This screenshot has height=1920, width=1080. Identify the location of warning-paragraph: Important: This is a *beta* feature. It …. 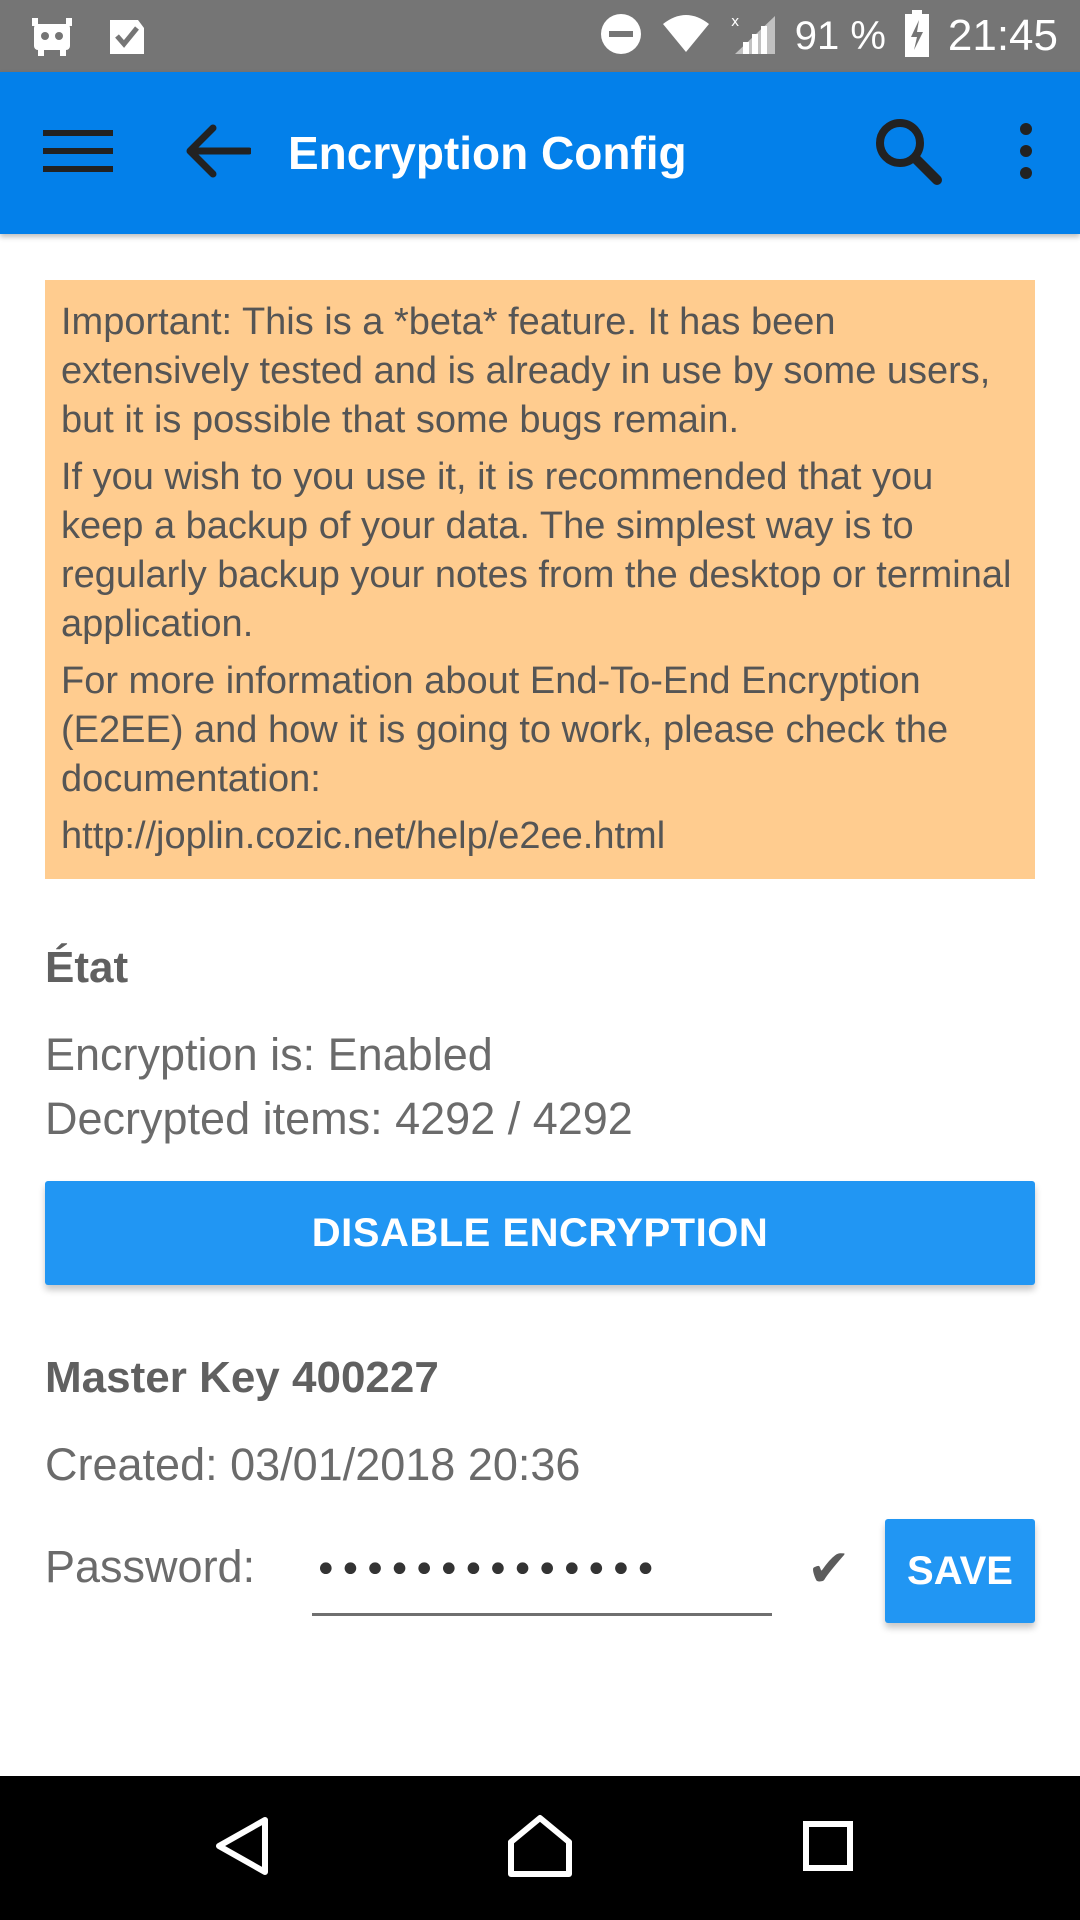
(526, 371).